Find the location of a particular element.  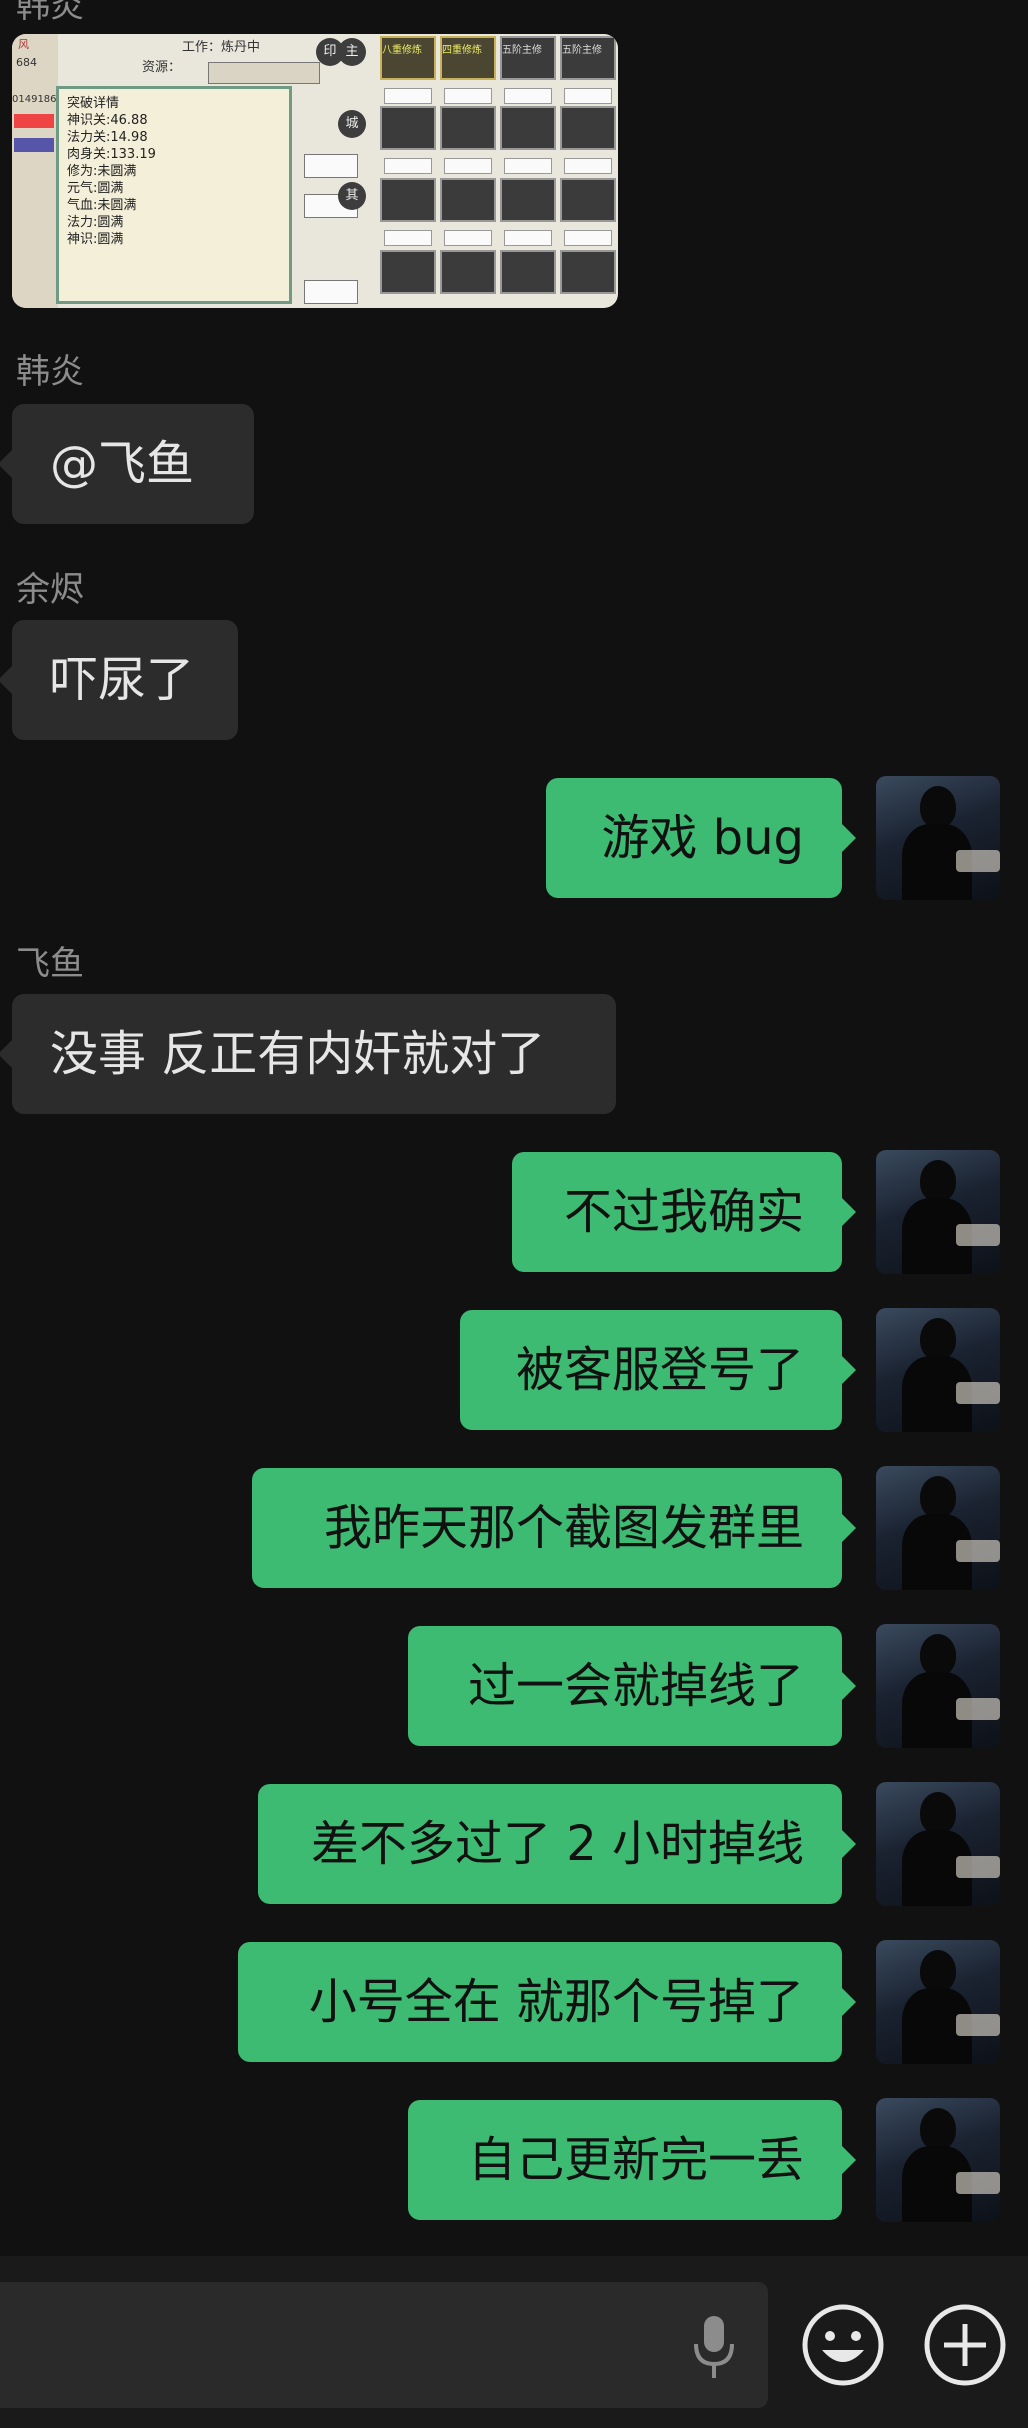

panel-line: 修为:未圆满 is located at coordinates (102, 171).